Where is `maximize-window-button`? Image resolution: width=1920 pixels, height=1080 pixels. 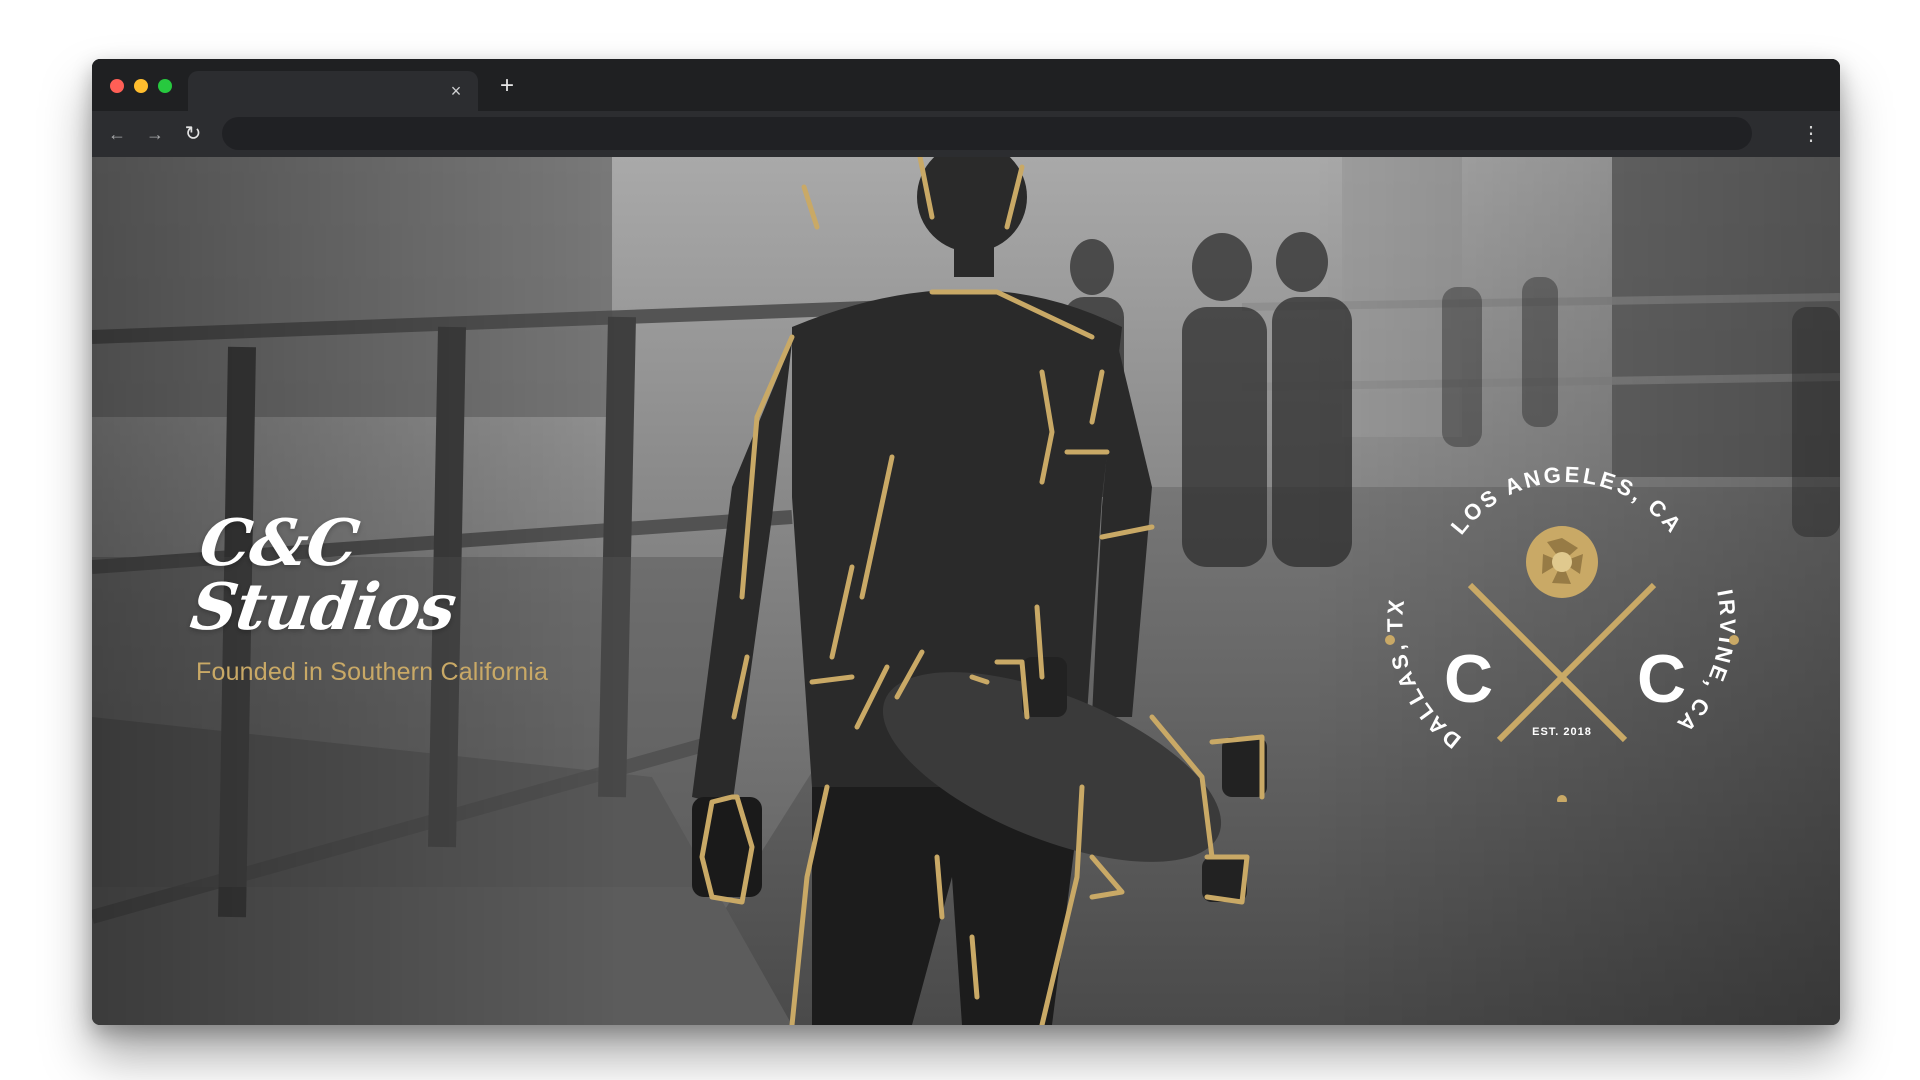
maximize-window-button is located at coordinates (165, 86).